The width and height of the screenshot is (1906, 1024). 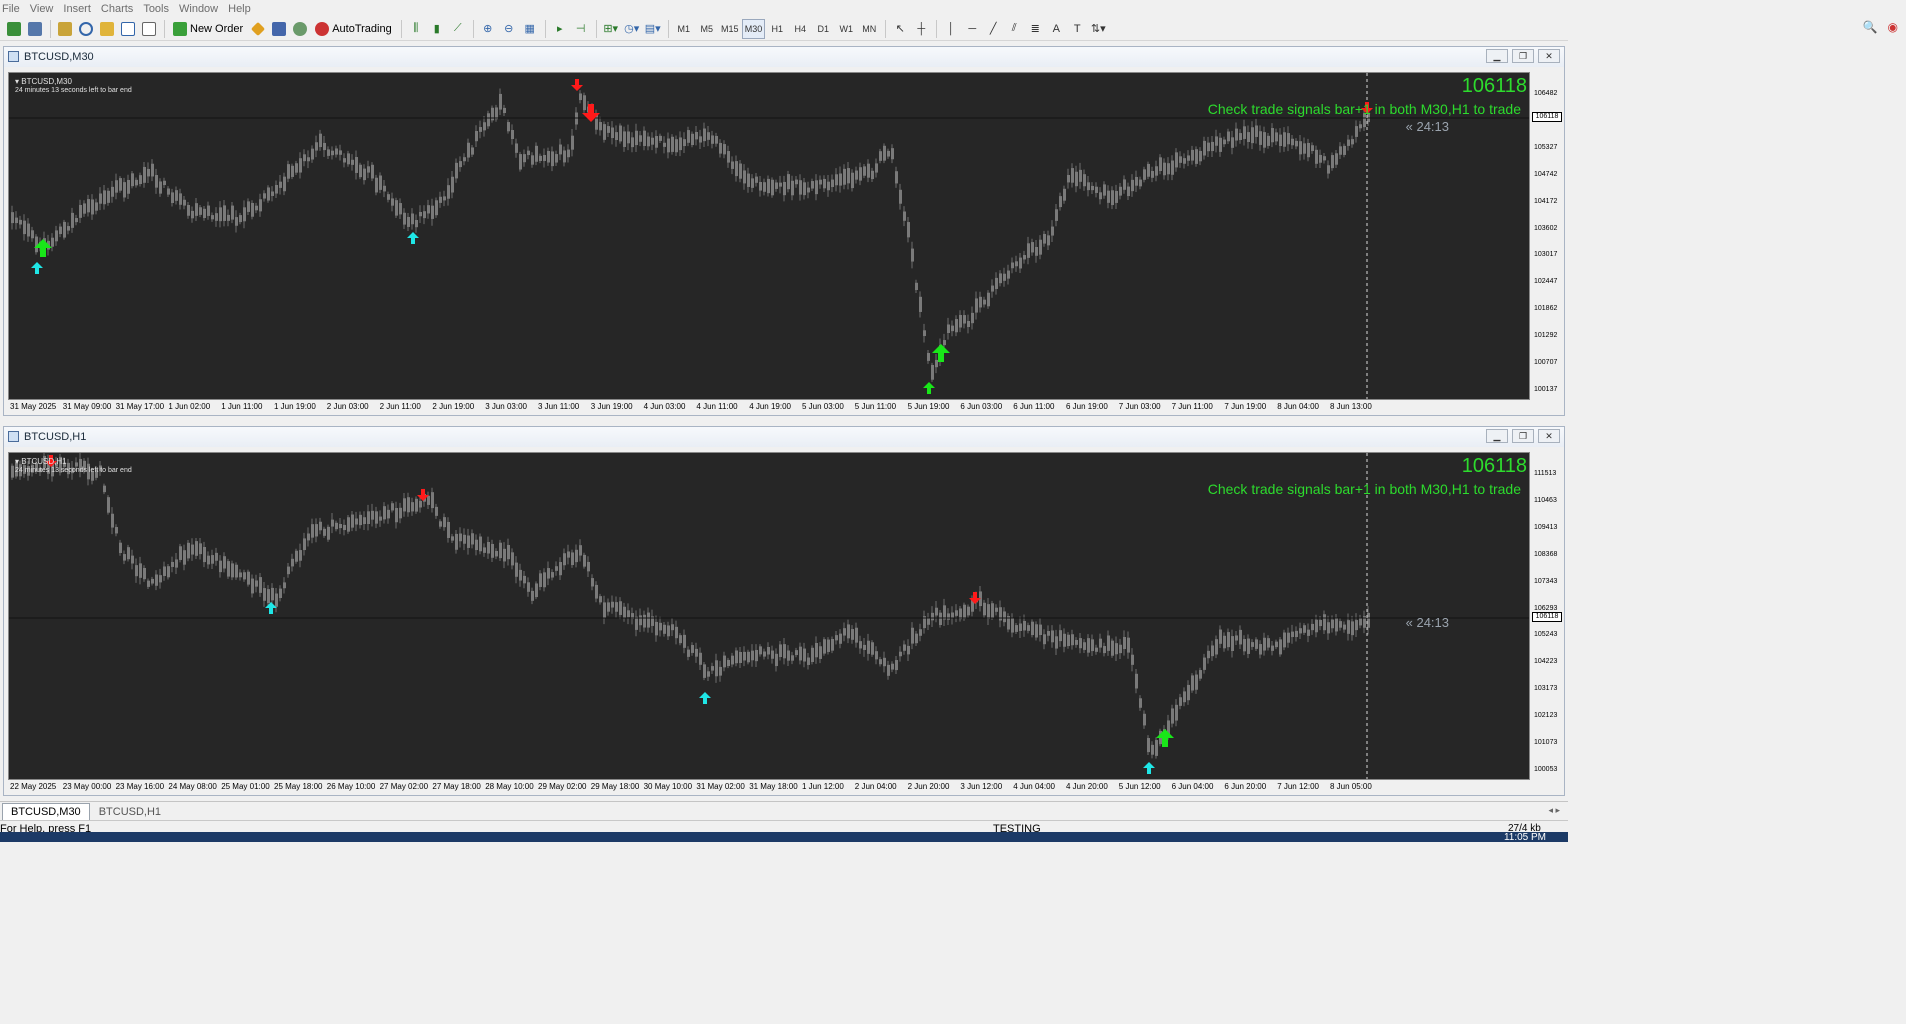 What do you see at coordinates (300, 29) in the screenshot?
I see `vps-button` at bounding box center [300, 29].